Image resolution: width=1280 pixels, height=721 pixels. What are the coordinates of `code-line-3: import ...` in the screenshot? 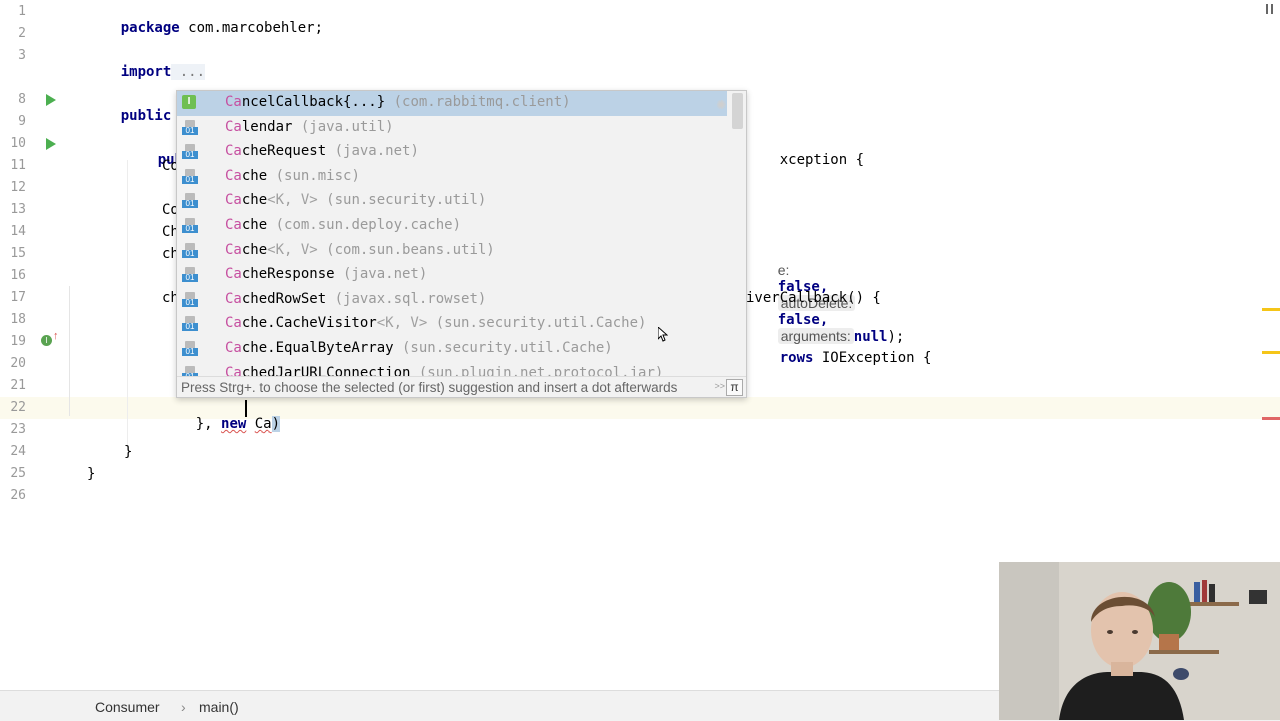 It's located at (146, 72).